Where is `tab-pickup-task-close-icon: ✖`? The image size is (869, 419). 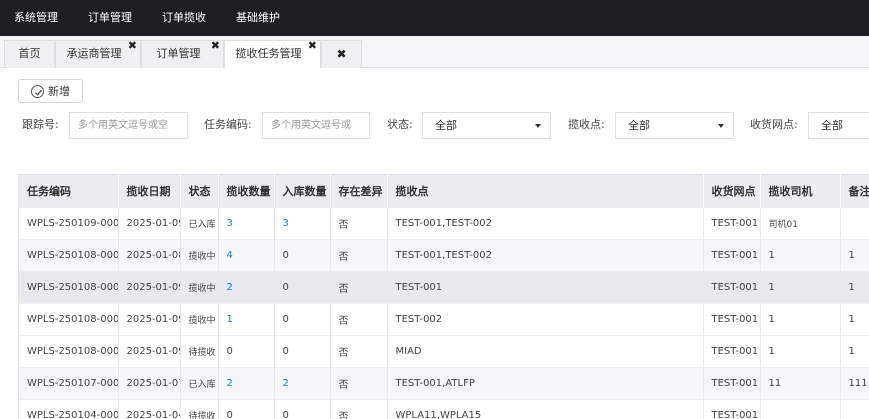 tab-pickup-task-close-icon: ✖ is located at coordinates (312, 46).